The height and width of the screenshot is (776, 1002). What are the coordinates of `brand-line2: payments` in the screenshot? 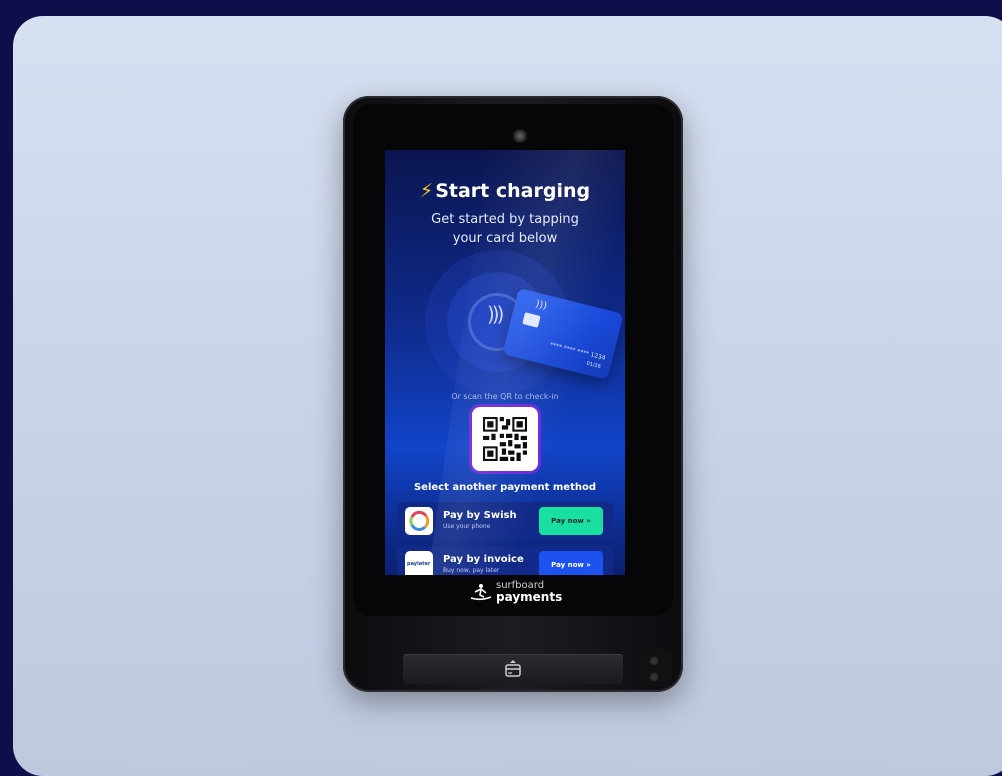 It's located at (529, 597).